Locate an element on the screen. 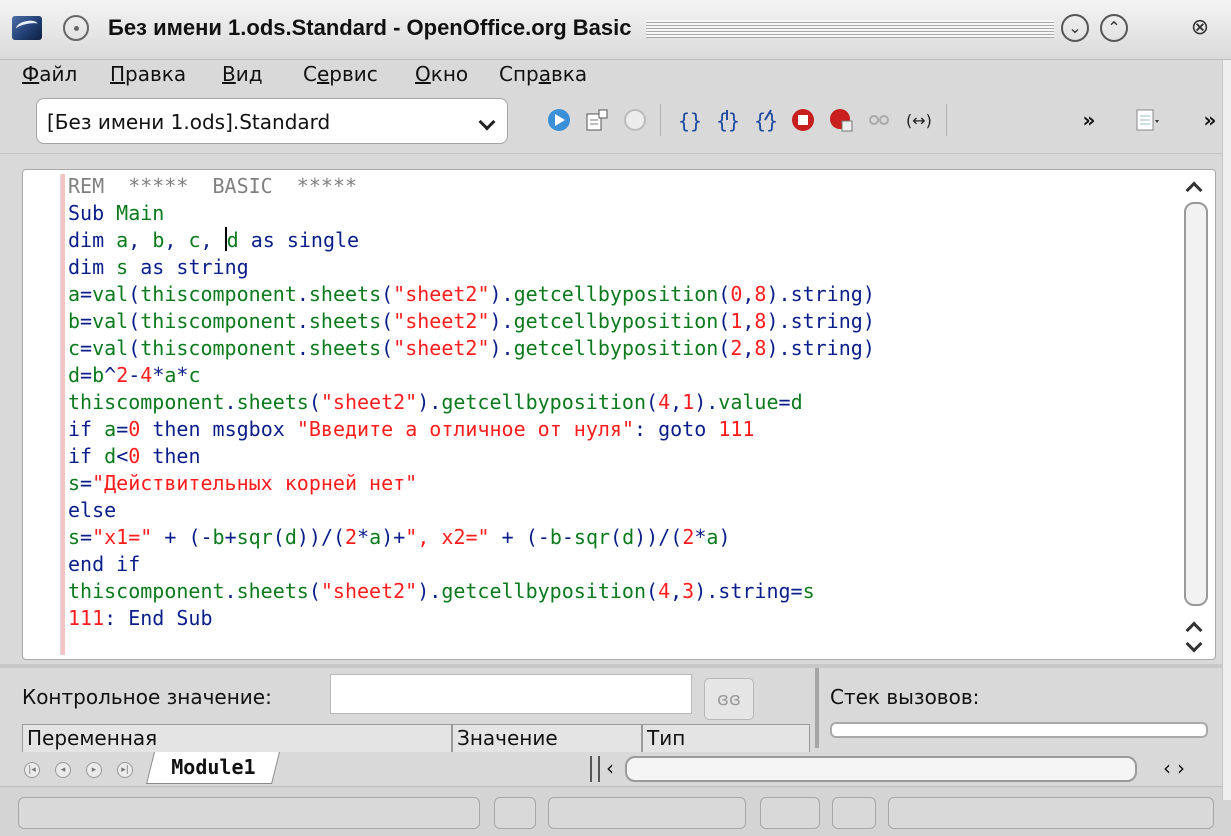  run-basic-icon is located at coordinates (559, 120).